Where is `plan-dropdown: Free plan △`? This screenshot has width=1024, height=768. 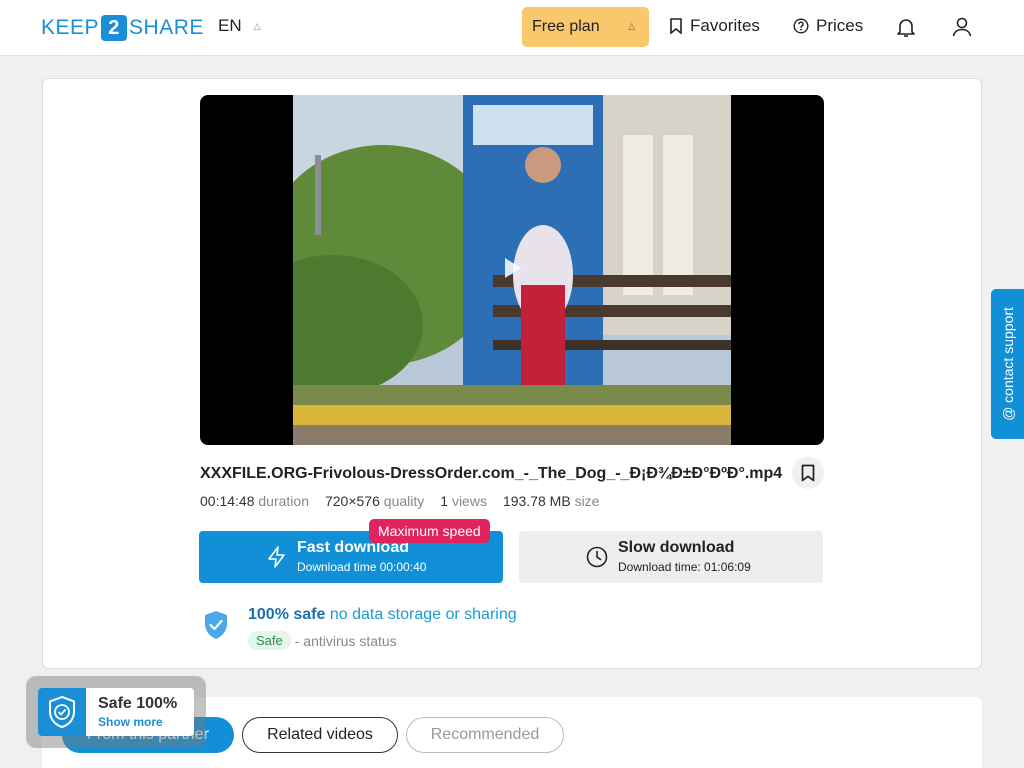 plan-dropdown: Free plan △ is located at coordinates (585, 27).